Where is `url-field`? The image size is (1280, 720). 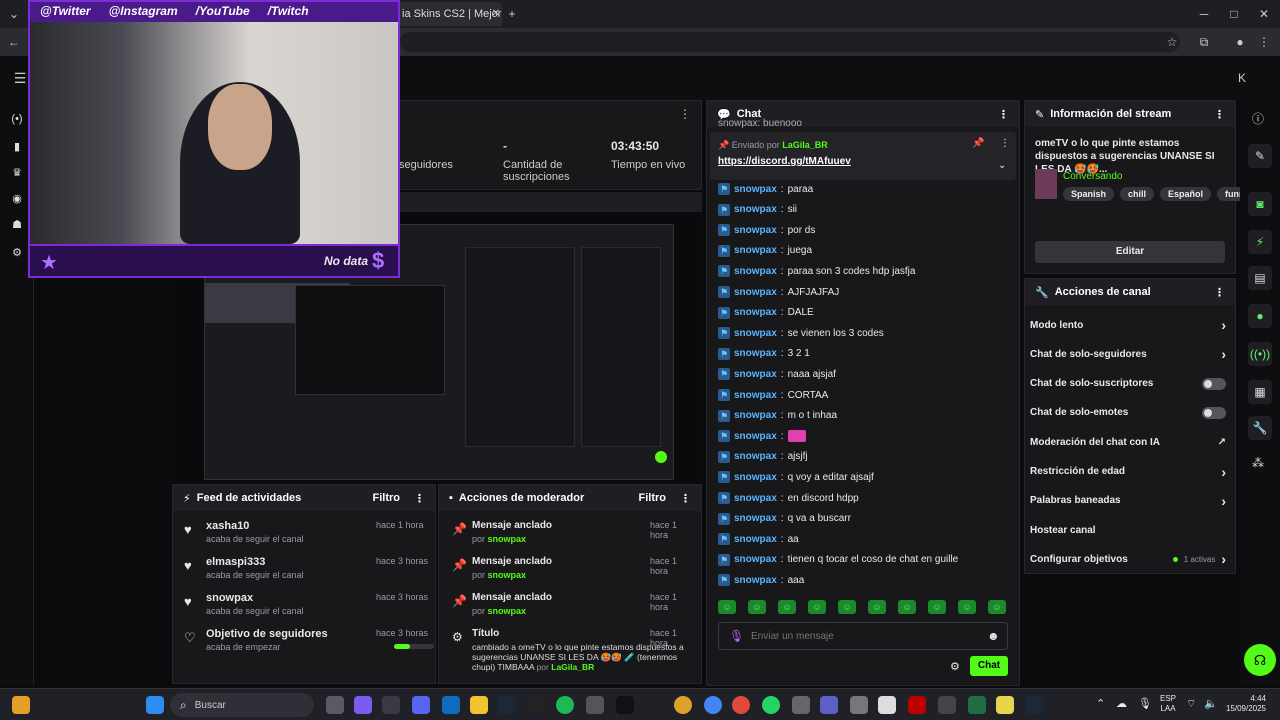
url-field is located at coordinates (790, 42).